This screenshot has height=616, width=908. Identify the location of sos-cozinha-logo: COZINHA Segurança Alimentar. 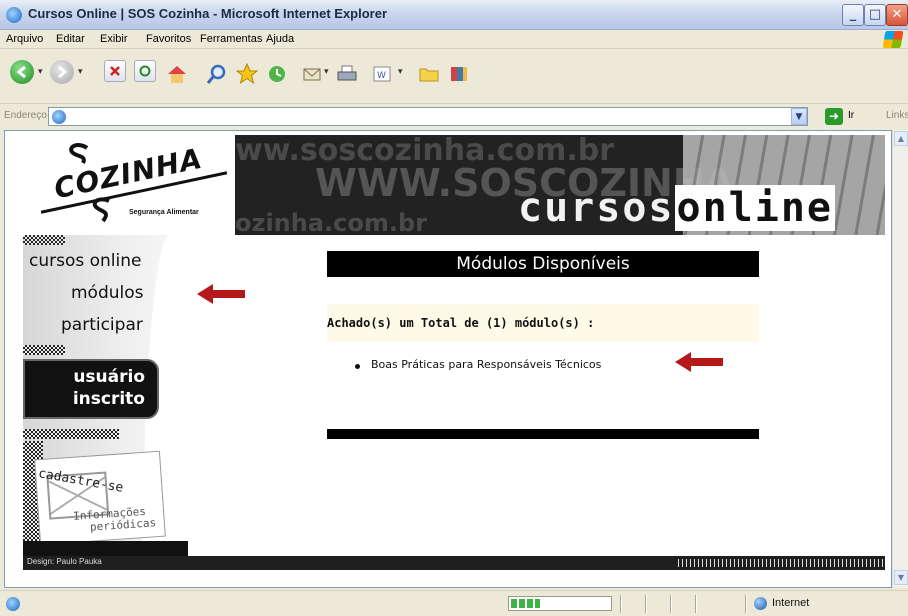
(129, 185).